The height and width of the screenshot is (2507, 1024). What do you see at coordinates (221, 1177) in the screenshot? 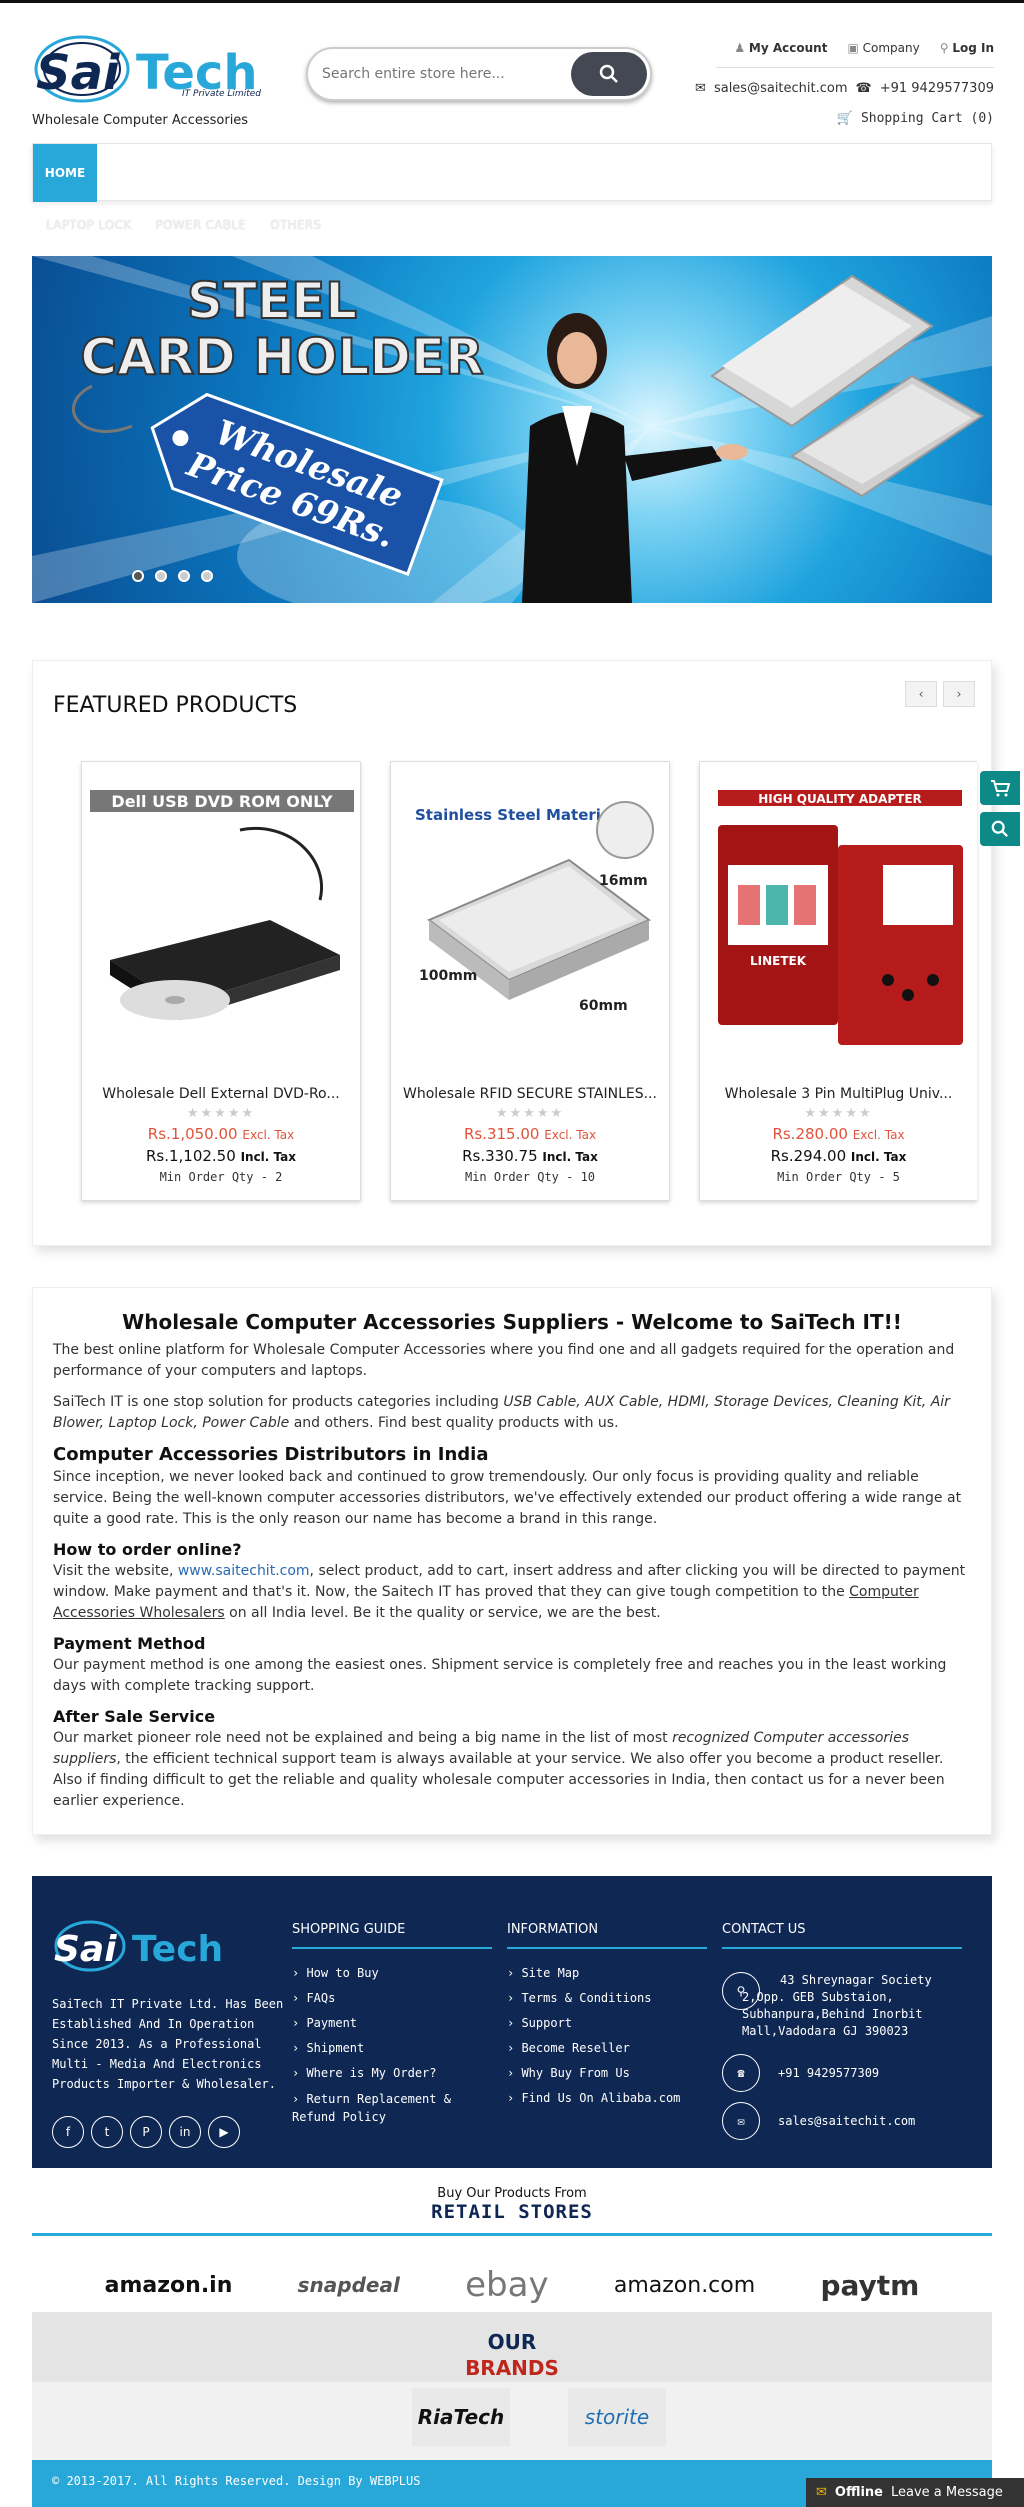
I see `min-order-qty: Min Order Qty - 2` at bounding box center [221, 1177].